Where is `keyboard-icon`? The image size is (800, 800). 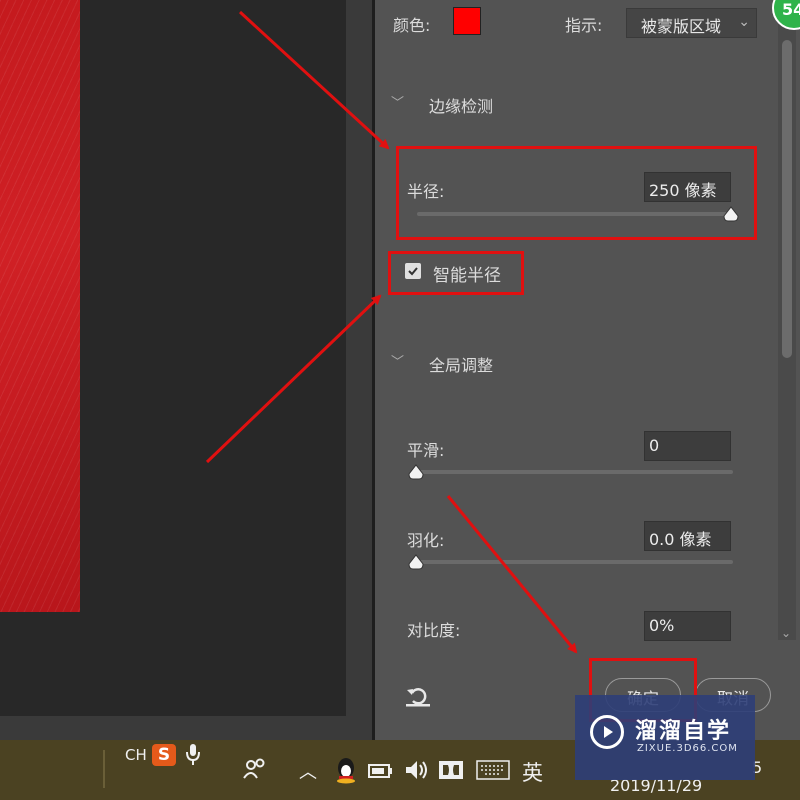
keyboard-icon is located at coordinates (493, 772).